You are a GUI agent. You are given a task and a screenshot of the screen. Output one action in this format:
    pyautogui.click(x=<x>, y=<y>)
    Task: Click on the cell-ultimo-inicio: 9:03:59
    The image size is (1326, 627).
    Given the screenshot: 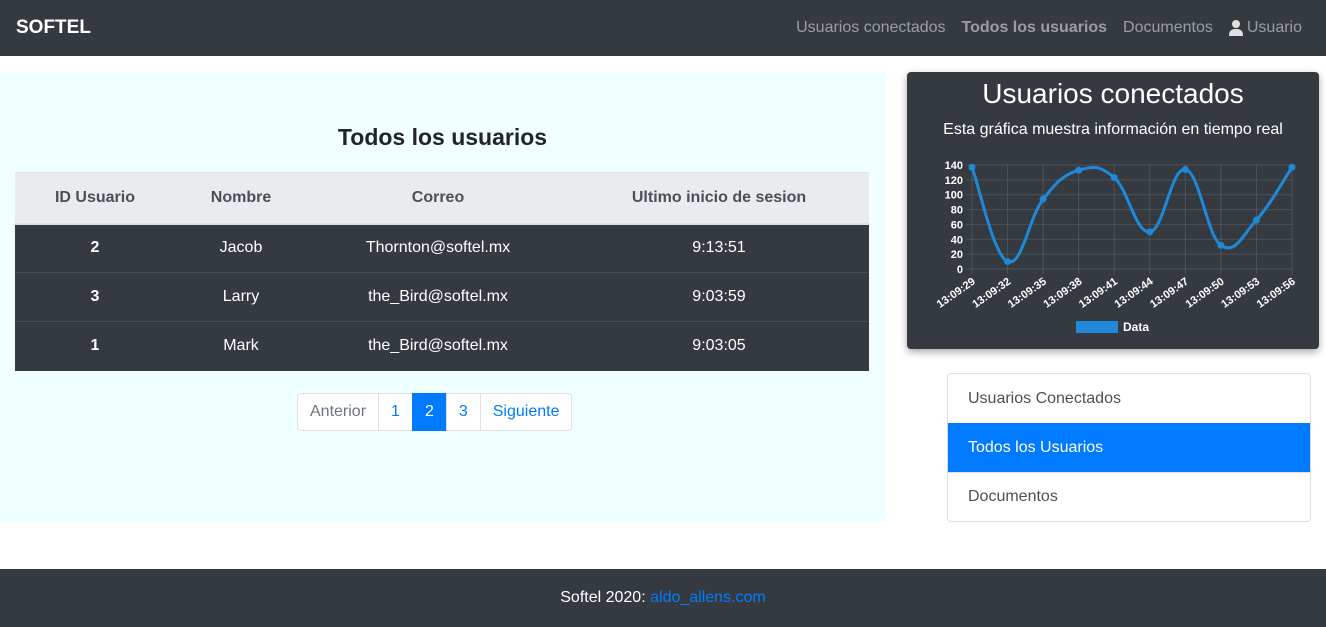 What is the action you would take?
    pyautogui.click(x=719, y=297)
    